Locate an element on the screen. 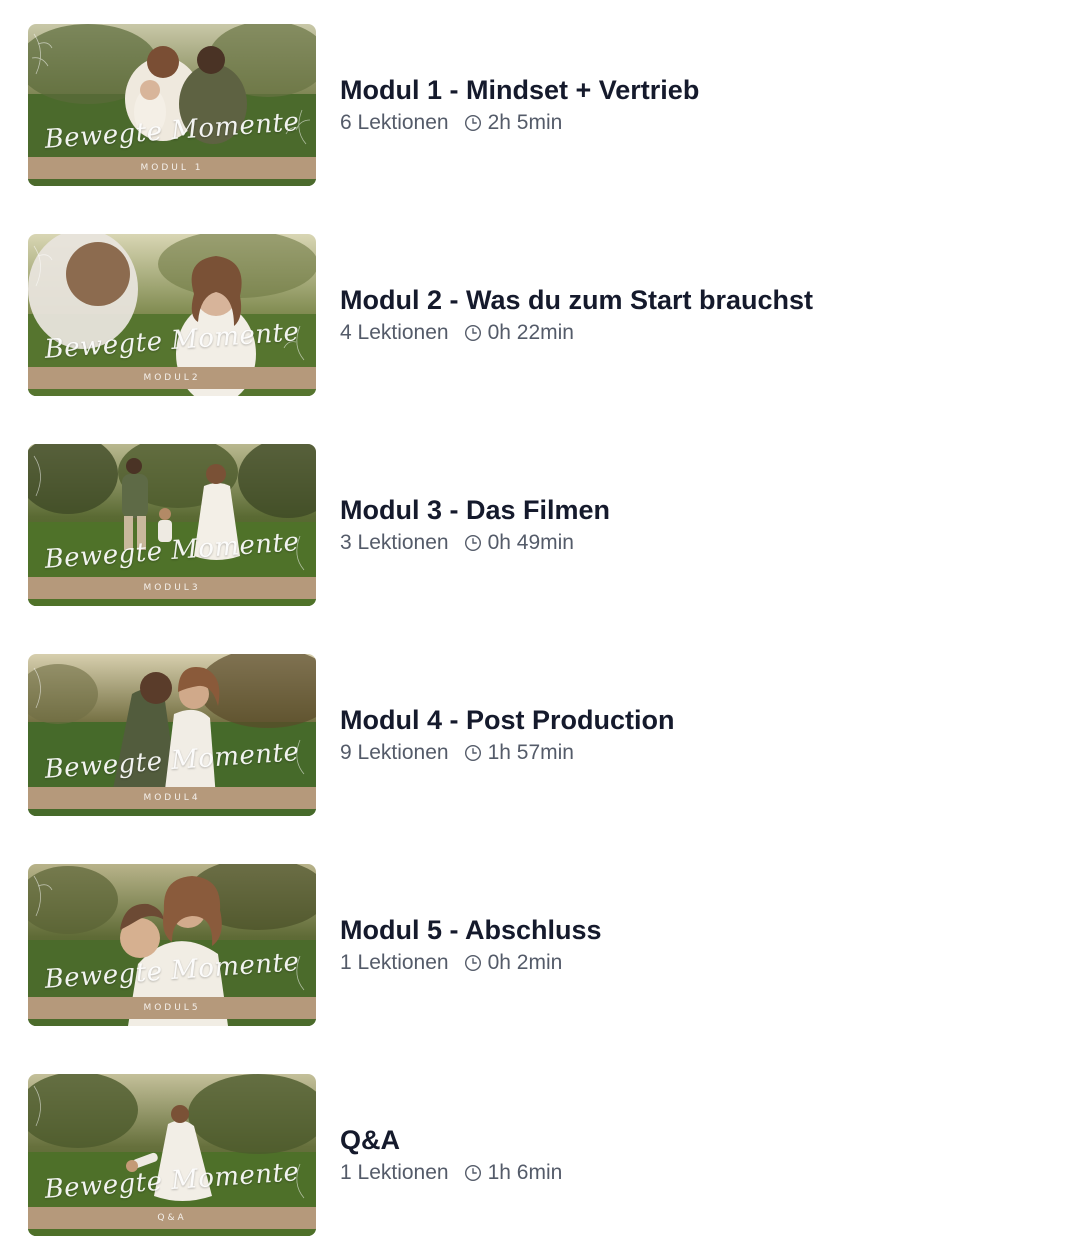 This screenshot has height=1256, width=1070. lesson-count: 4 Lektionen is located at coordinates (394, 332).